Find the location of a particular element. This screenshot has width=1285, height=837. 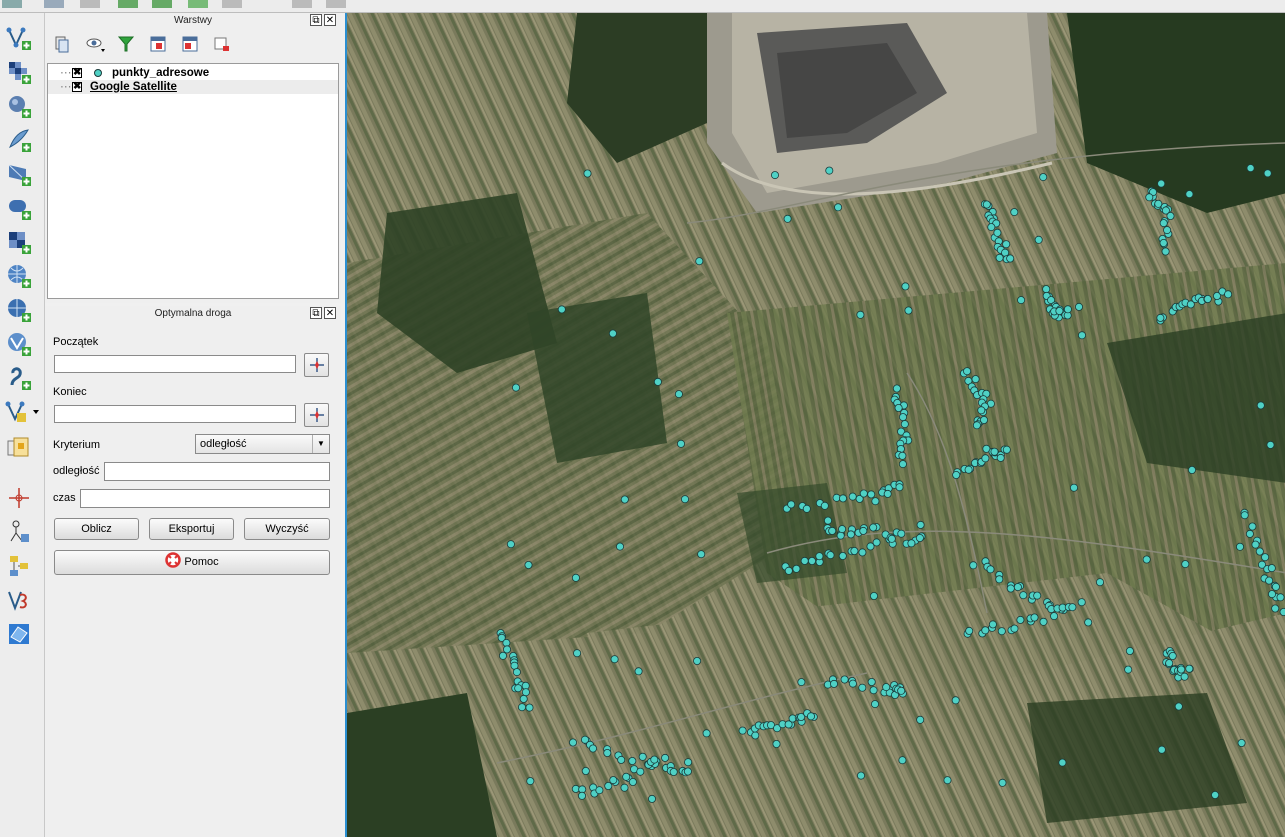

digitize-icon is located at coordinates (23, 412).